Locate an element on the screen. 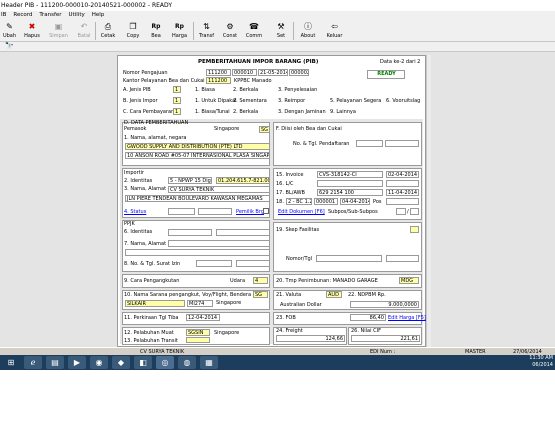 This screenshot has height=440, width=555. pemasok-nama-input: GWOOD SUPPLY AND DISTRIBUTION (PTE) LTD is located at coordinates (197, 146).